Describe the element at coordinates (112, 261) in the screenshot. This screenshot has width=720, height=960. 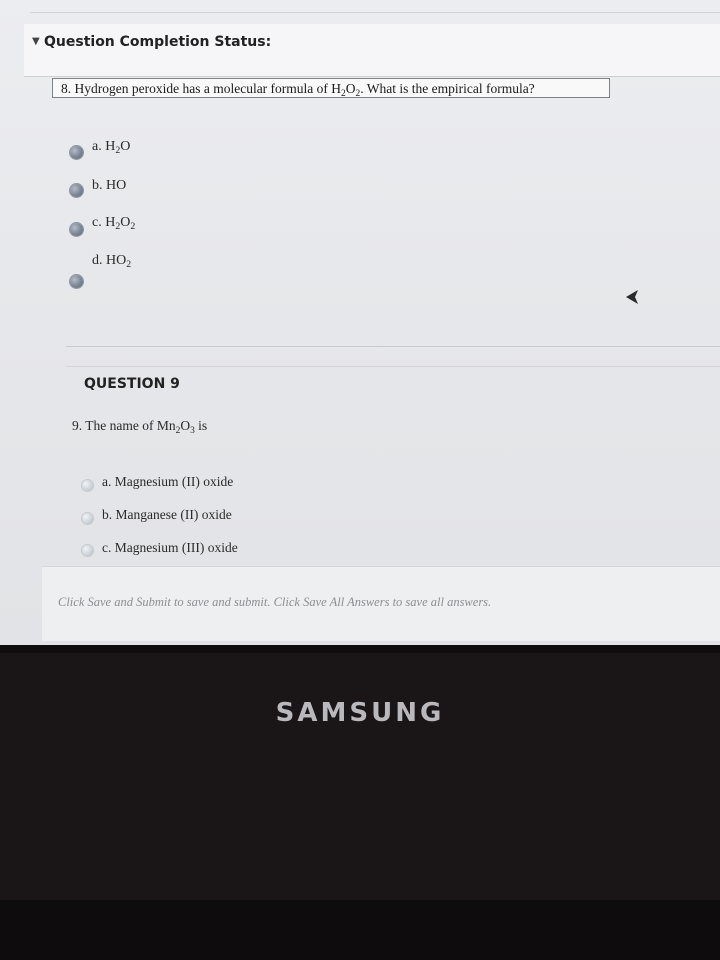
I see `option-q8-d-label: d. HO2` at that location.